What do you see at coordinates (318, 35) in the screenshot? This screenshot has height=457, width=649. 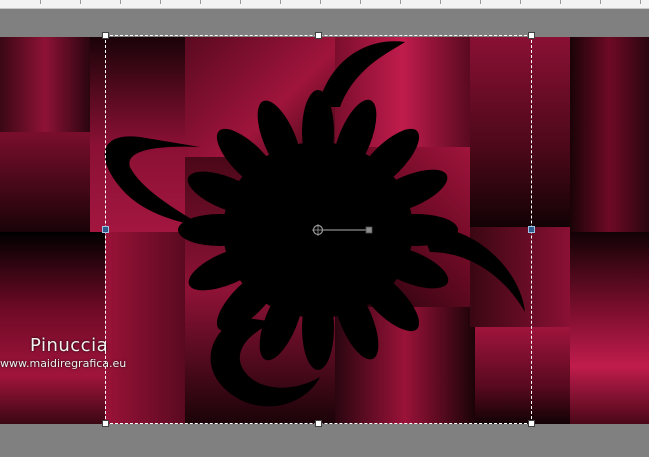 I see `resize-handle-top-middle` at bounding box center [318, 35].